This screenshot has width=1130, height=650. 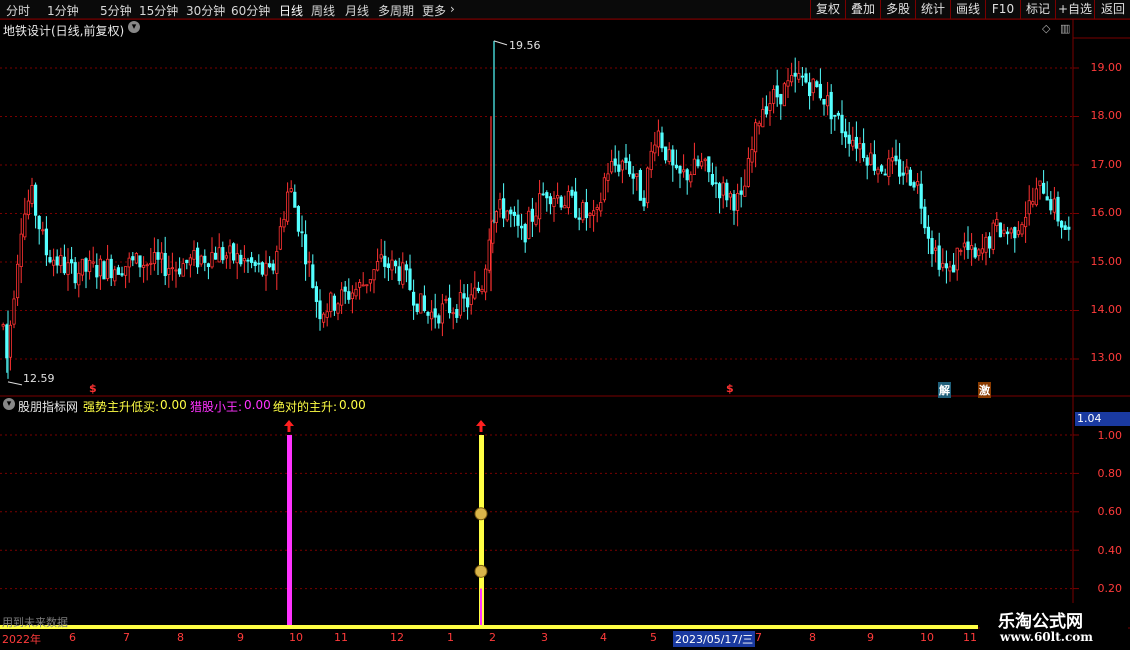 What do you see at coordinates (397, 637) in the screenshot?
I see `date-label: 12` at bounding box center [397, 637].